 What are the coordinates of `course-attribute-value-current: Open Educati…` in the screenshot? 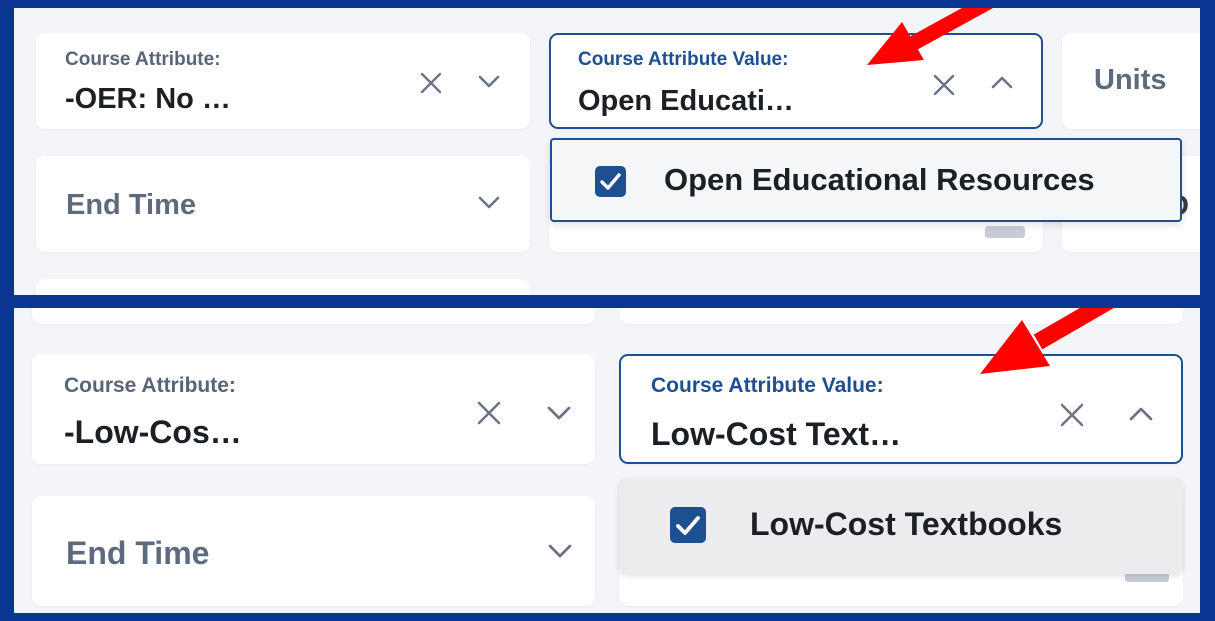 It's located at (686, 101).